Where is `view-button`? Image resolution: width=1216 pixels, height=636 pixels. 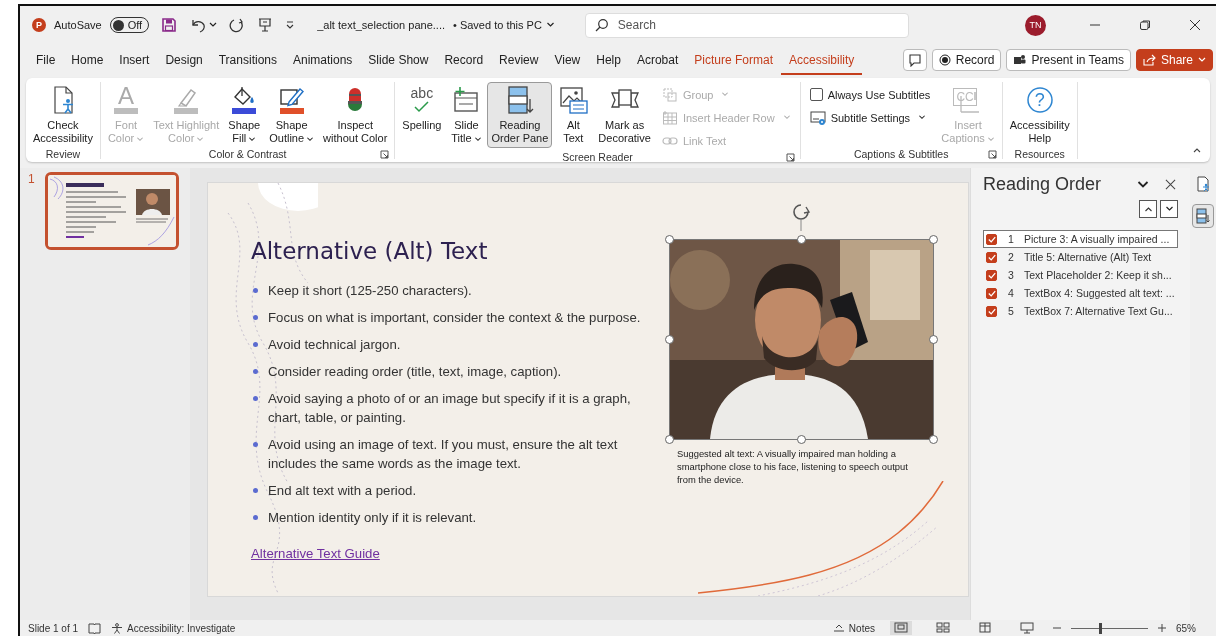 view-button is located at coordinates (901, 628).